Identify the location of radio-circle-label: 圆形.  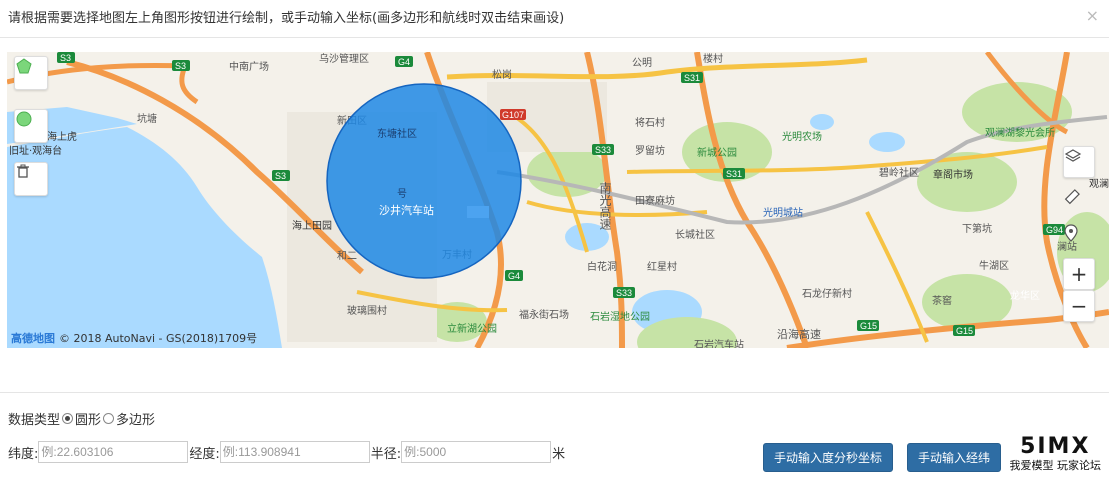
(88, 418).